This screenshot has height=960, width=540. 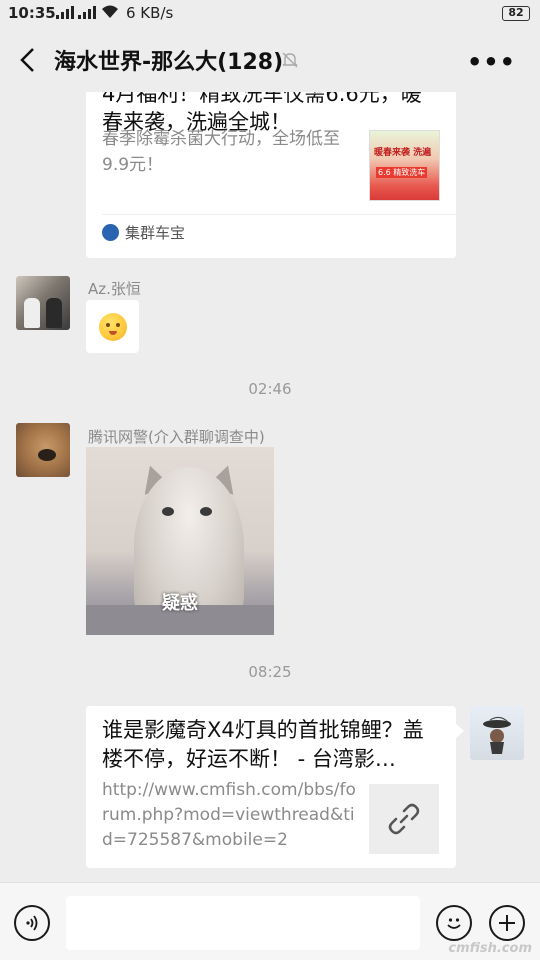 I want to click on emoji-message, so click(x=112, y=326).